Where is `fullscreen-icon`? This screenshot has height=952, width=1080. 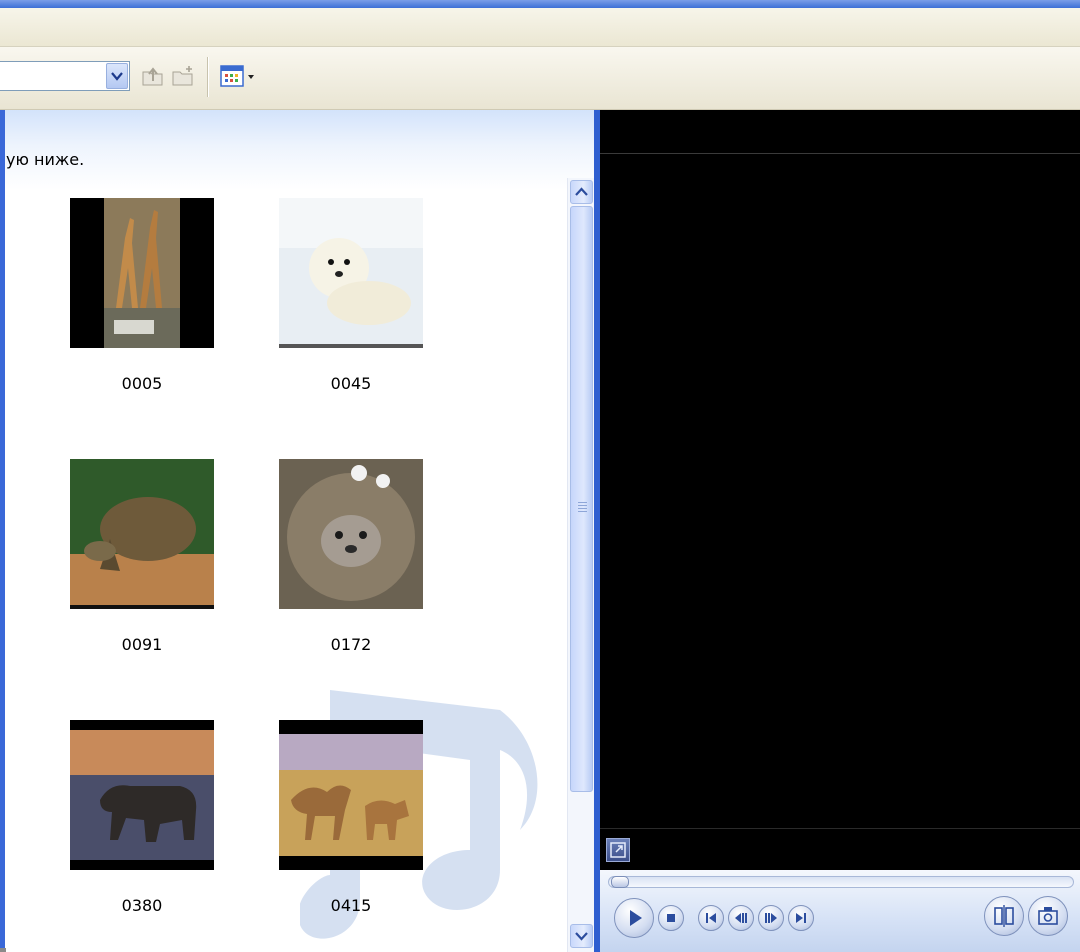
fullscreen-icon is located at coordinates (618, 850).